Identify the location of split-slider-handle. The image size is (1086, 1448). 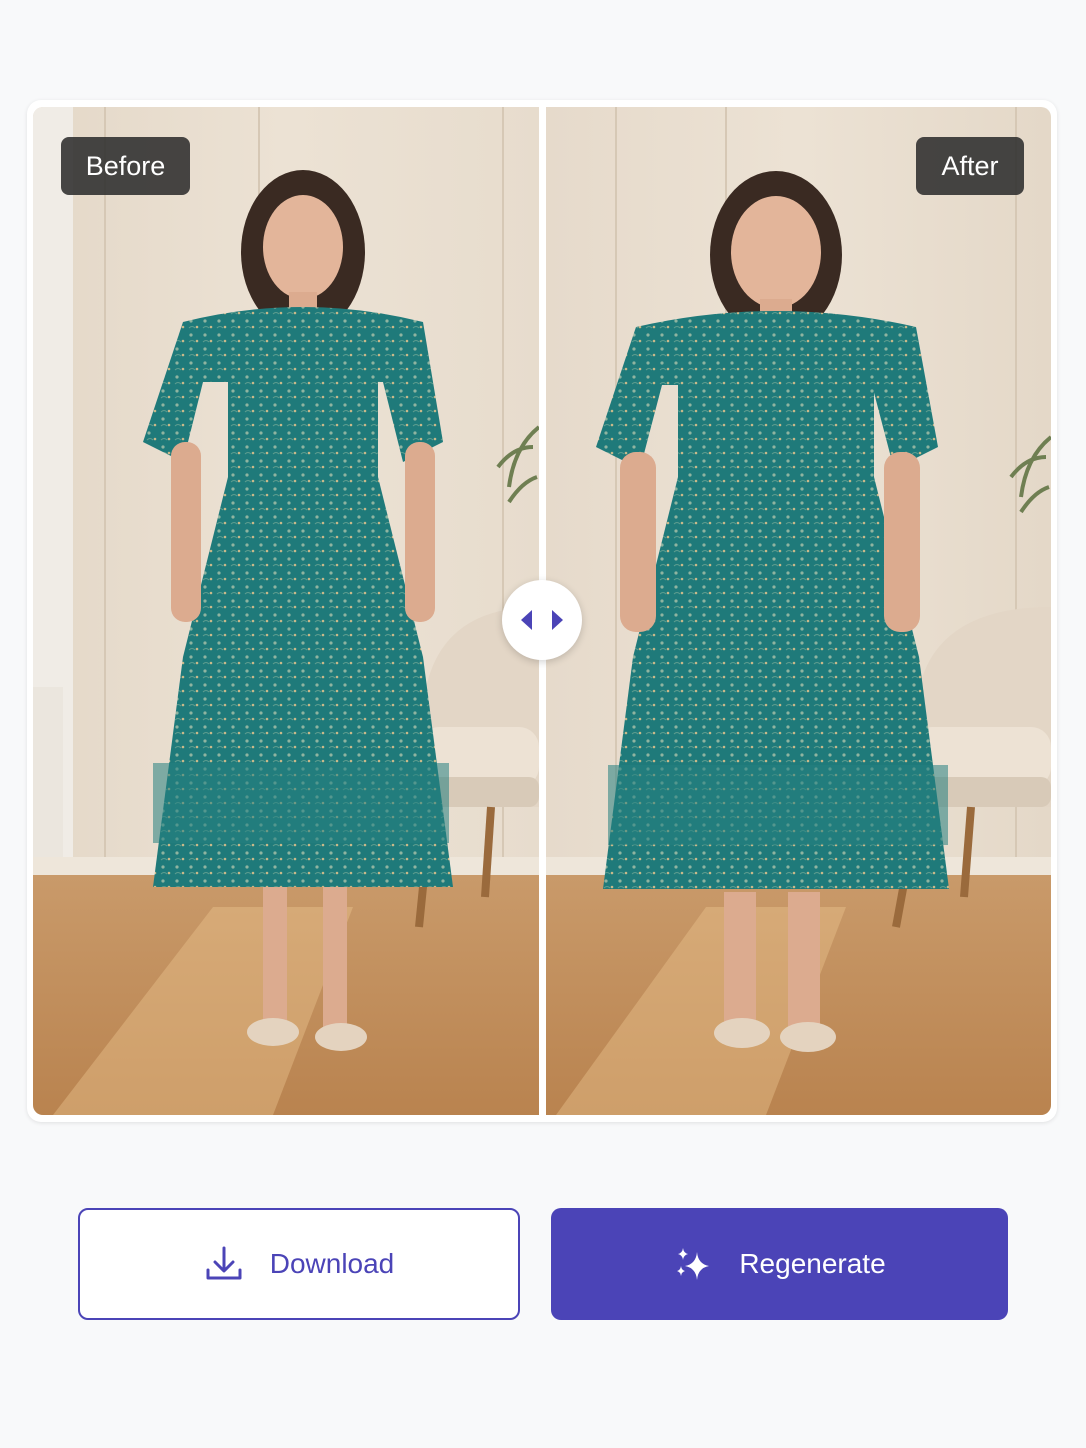
(542, 620).